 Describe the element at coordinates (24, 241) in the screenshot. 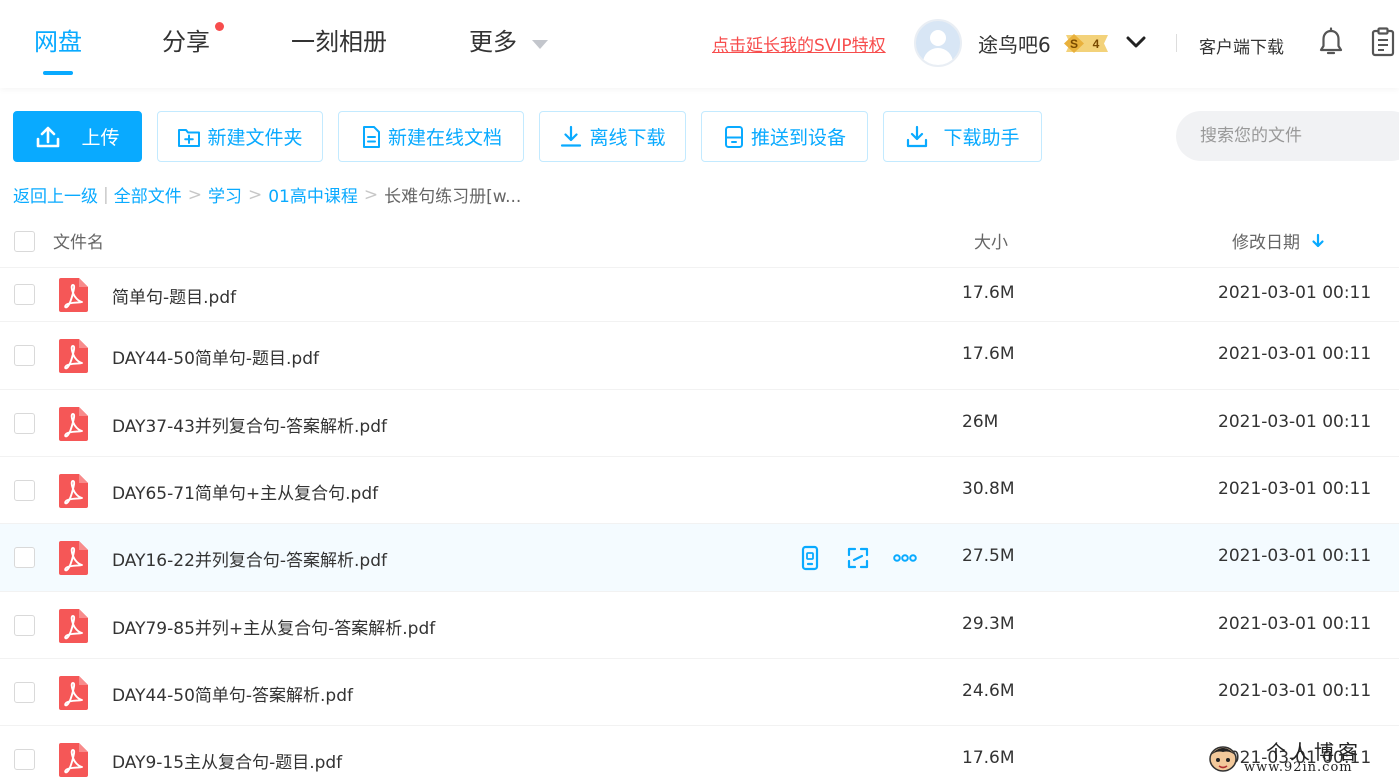

I see `select-all-checkbox` at that location.